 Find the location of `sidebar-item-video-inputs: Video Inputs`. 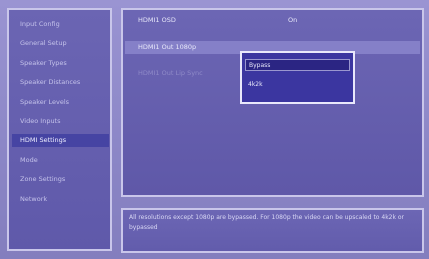

sidebar-item-video-inputs: Video Inputs is located at coordinates (60, 121).